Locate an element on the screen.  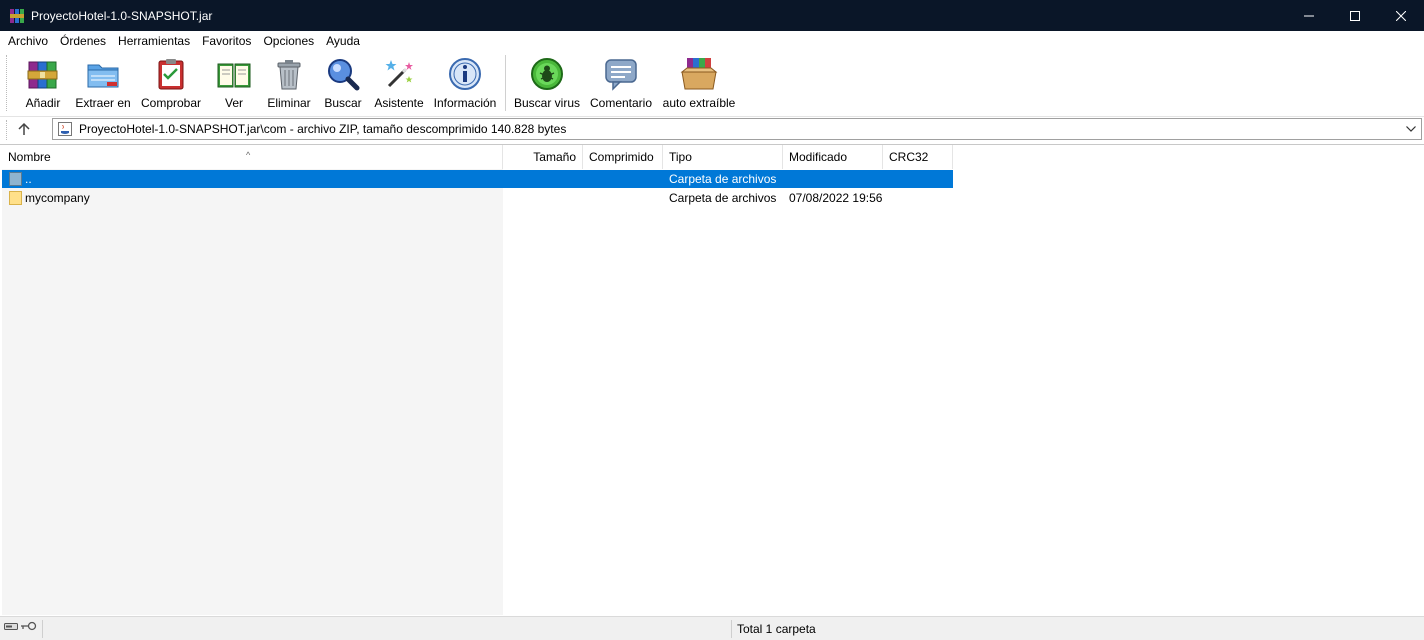
status-bar: Total 1 carpeta is located at coordinates (712, 628).